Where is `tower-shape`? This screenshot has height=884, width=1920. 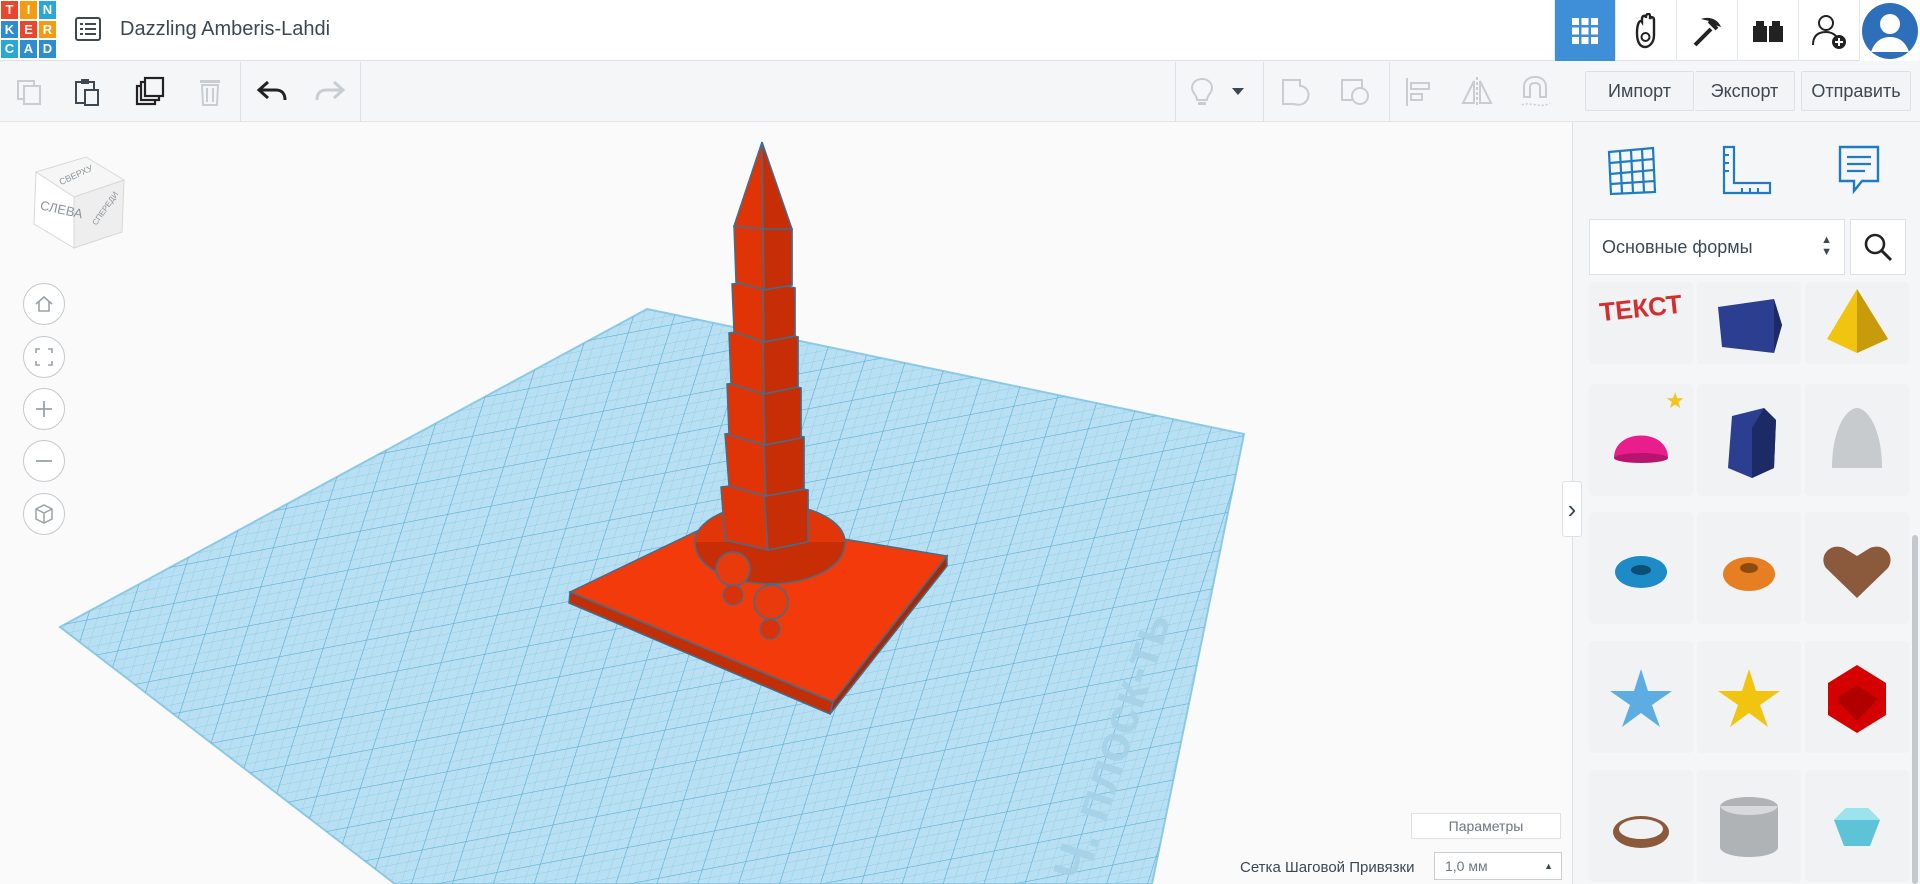 tower-shape is located at coordinates (764, 346).